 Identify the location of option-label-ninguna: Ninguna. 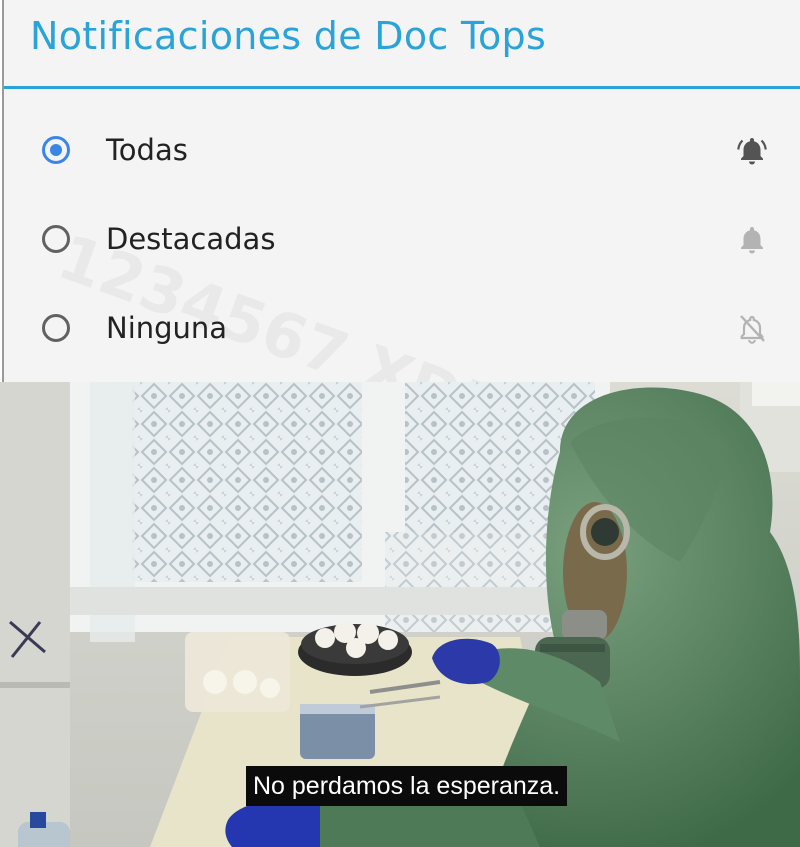
(167, 328).